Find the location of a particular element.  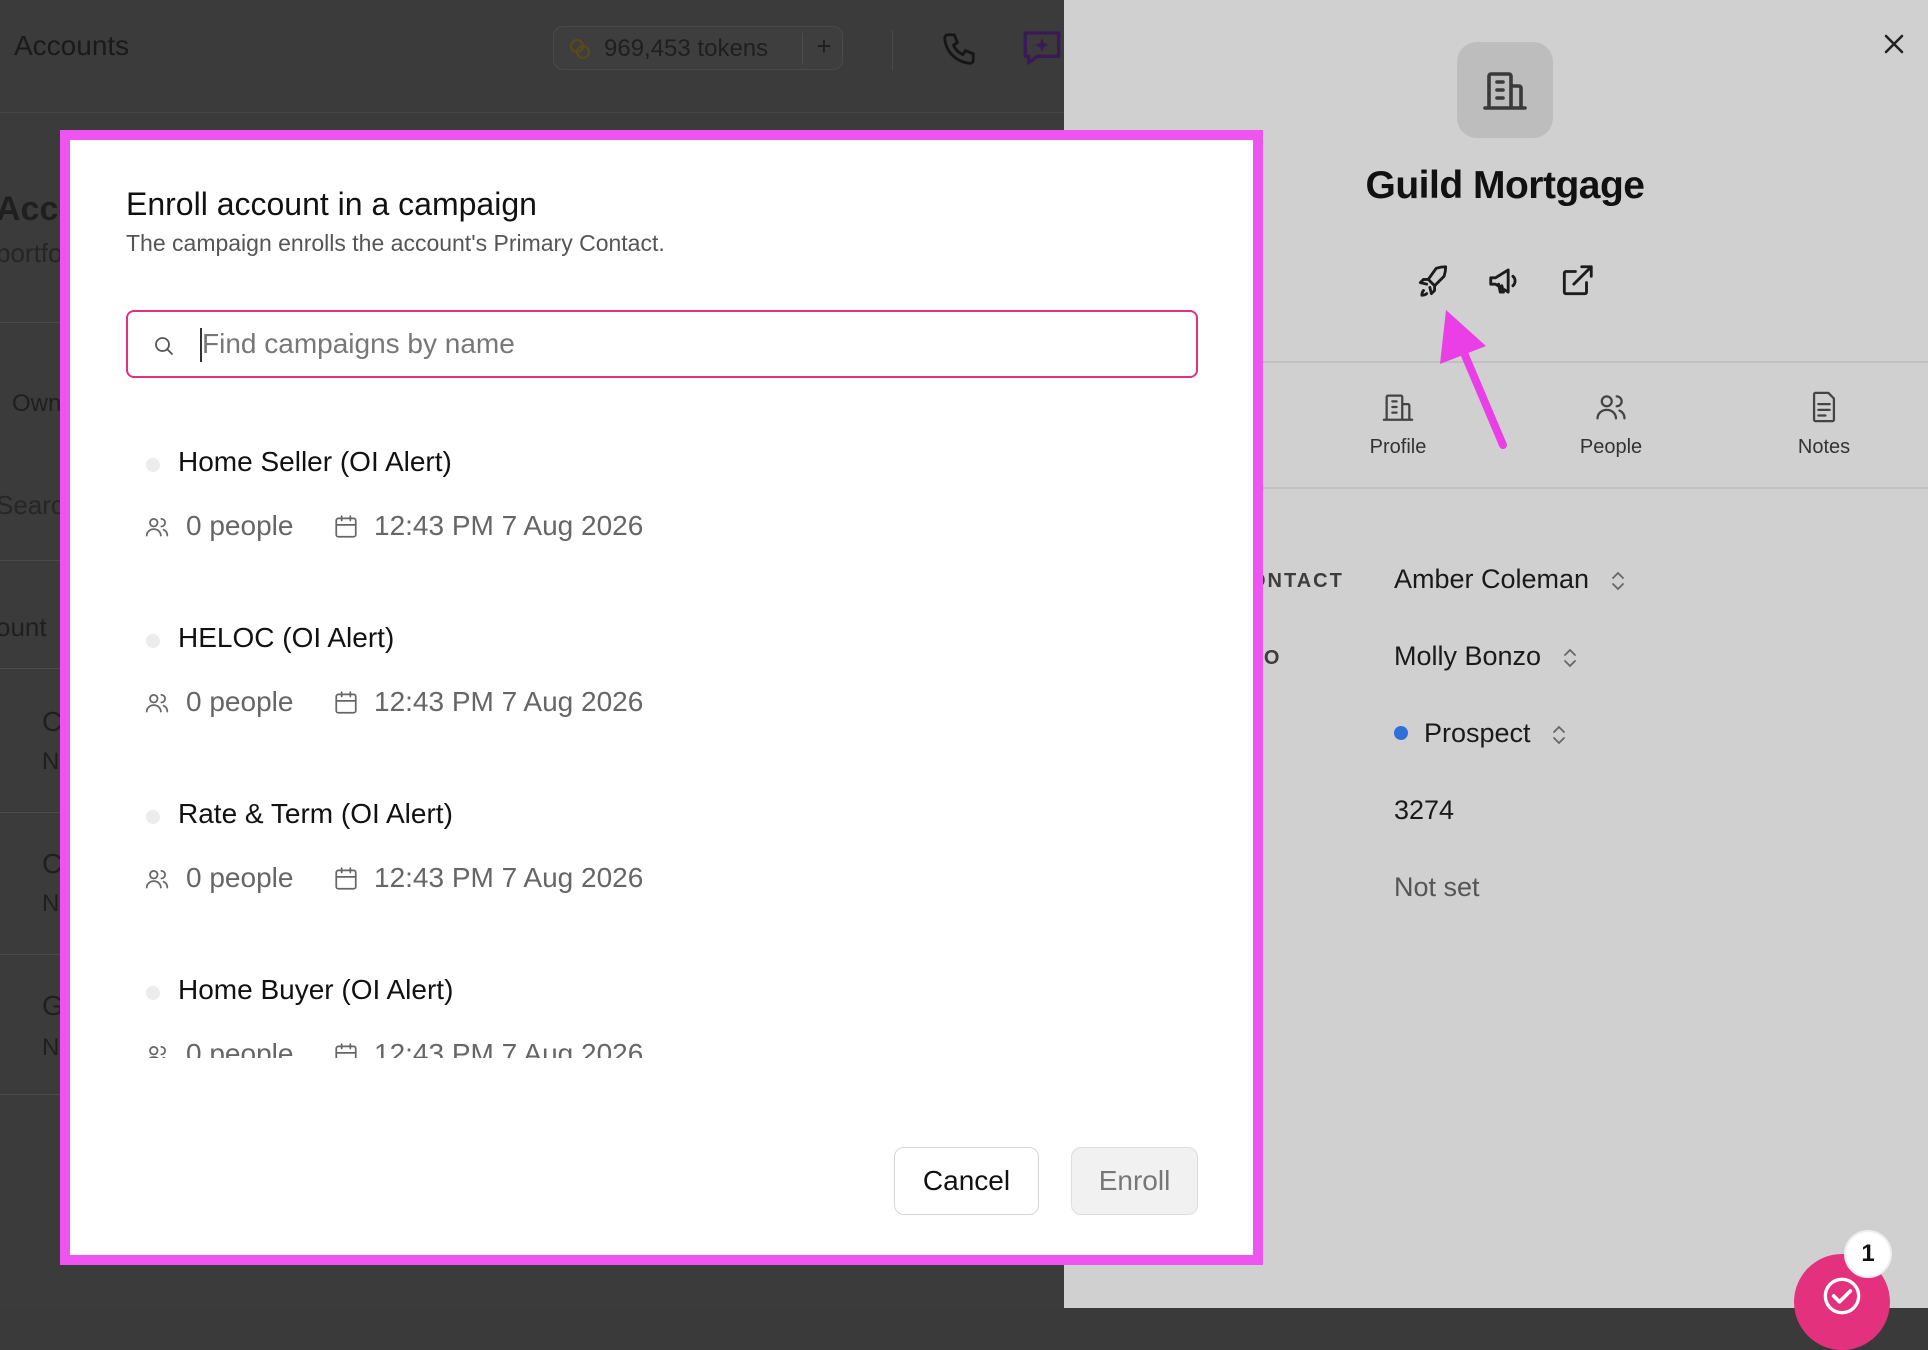

owner-value: Molly Bonzo is located at coordinates (1468, 656).